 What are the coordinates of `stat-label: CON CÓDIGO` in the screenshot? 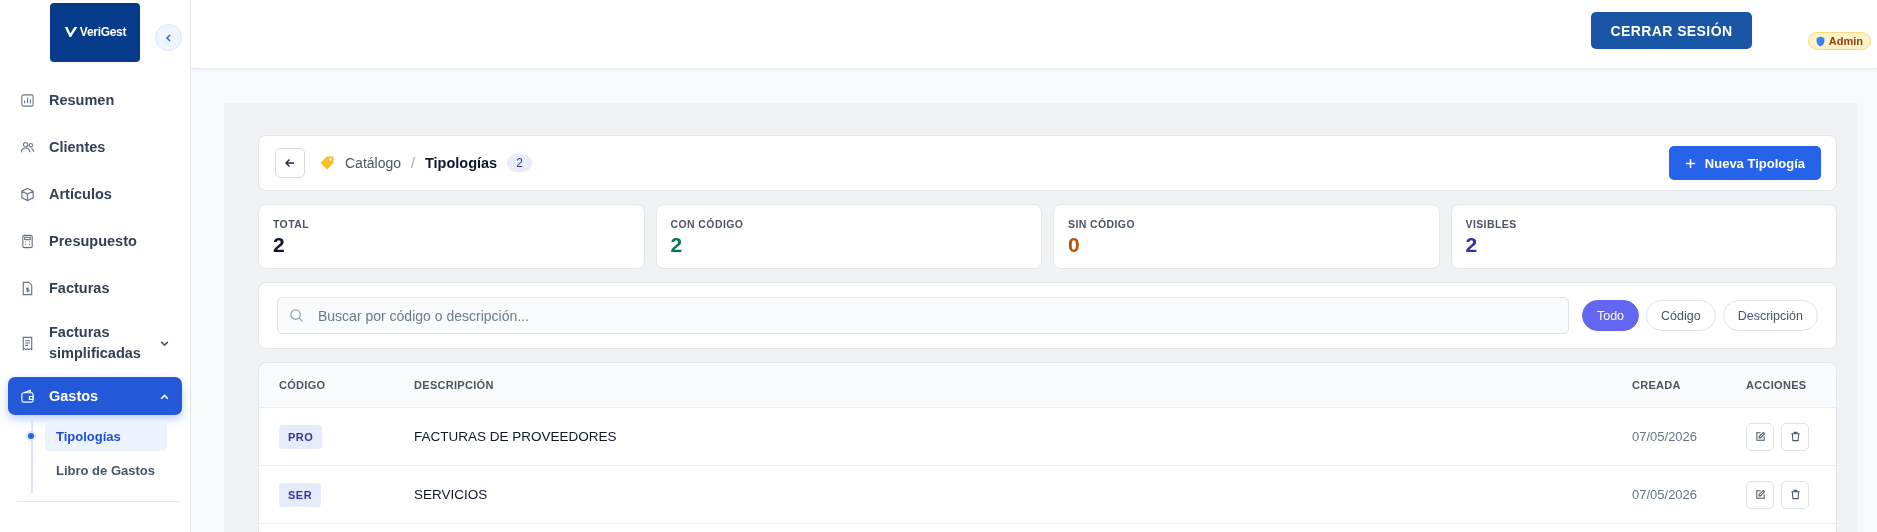 It's located at (707, 224).